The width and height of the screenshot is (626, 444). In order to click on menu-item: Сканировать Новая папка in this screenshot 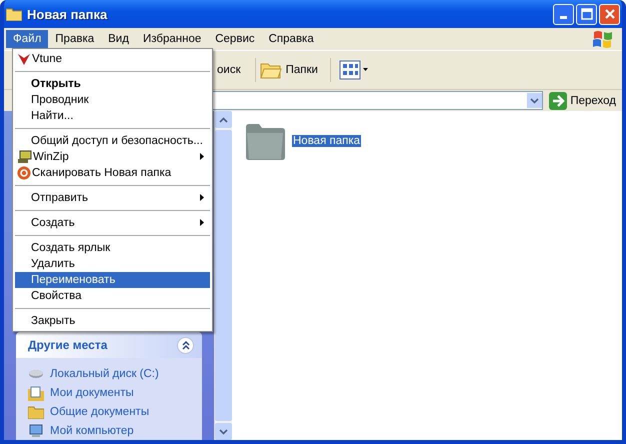, I will do `click(112, 173)`.